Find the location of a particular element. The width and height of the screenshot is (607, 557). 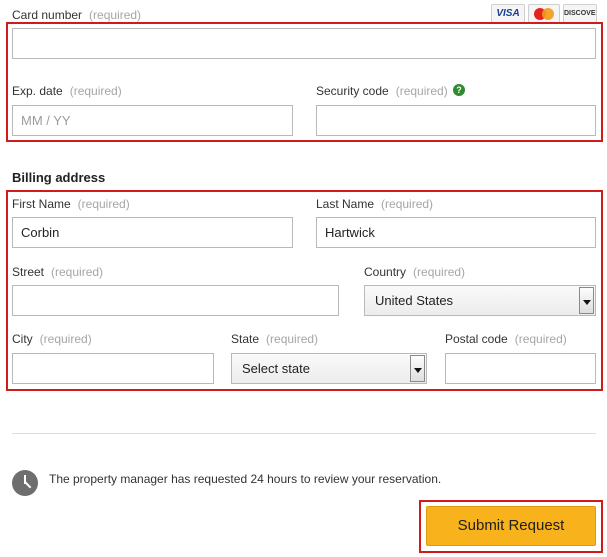

exp-date-input: MM / YY is located at coordinates (152, 120).